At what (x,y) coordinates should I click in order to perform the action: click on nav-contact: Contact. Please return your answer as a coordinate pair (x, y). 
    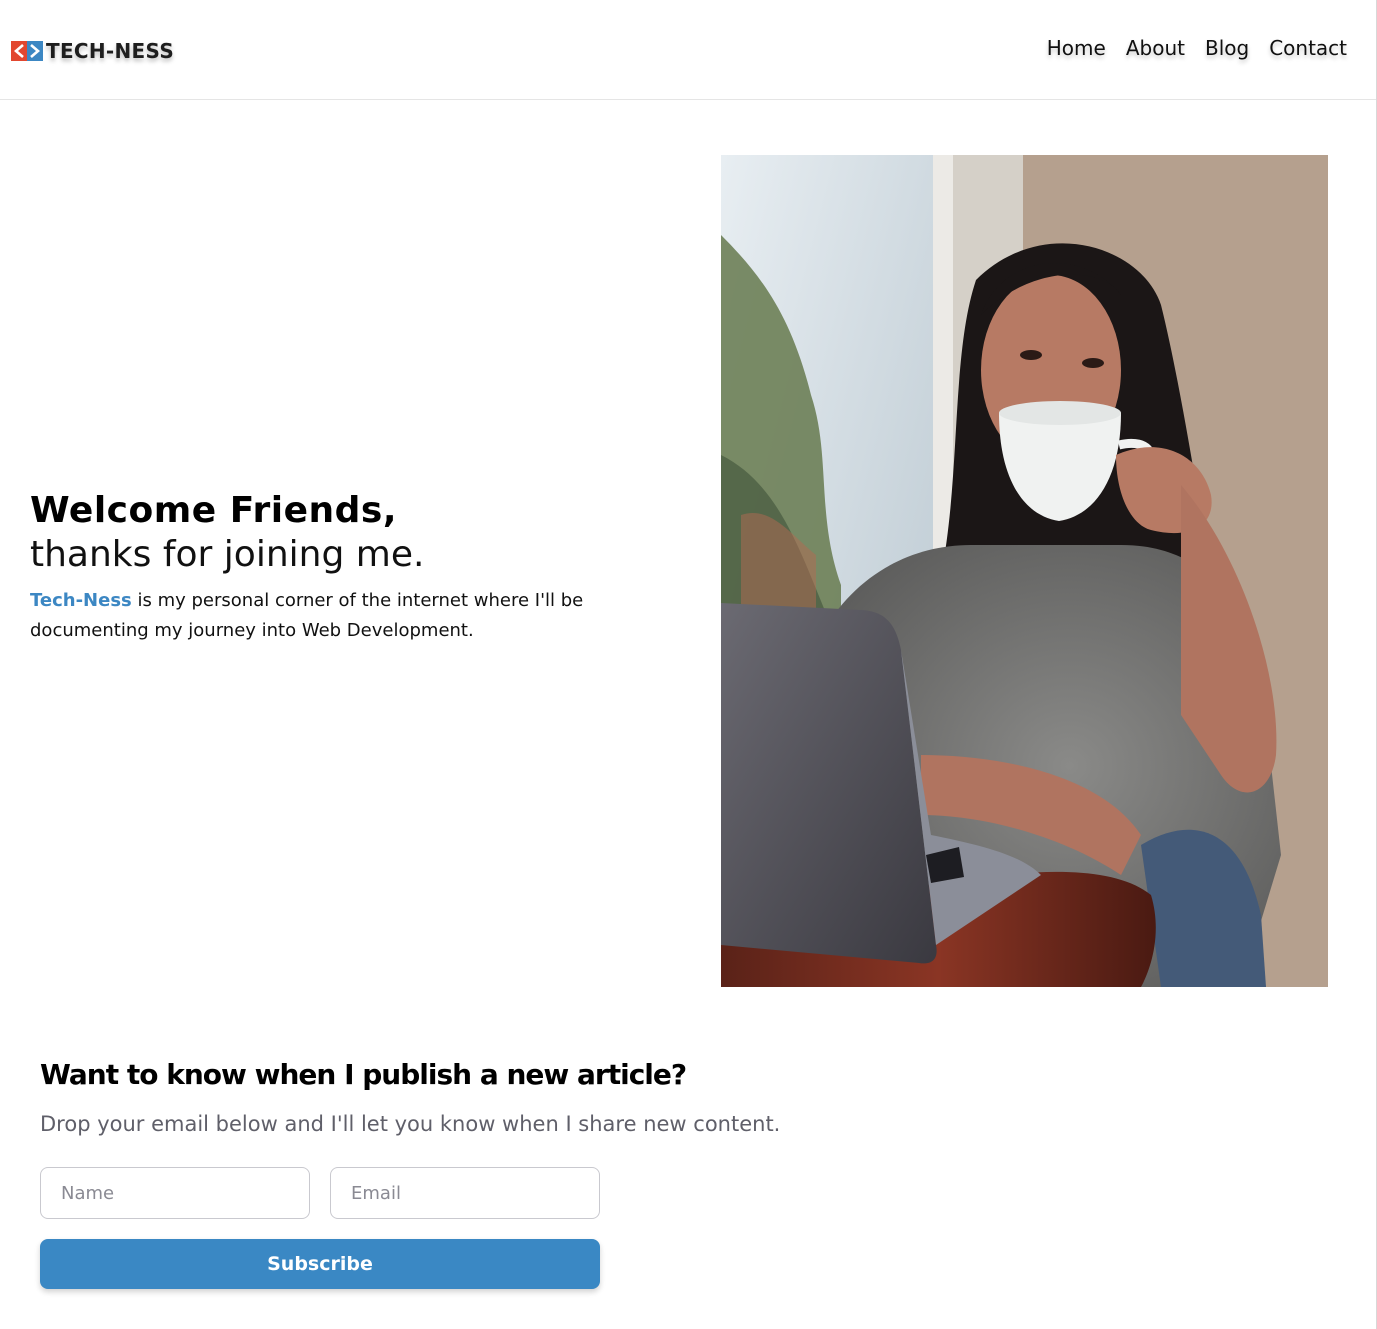
    Looking at the image, I should click on (1308, 48).